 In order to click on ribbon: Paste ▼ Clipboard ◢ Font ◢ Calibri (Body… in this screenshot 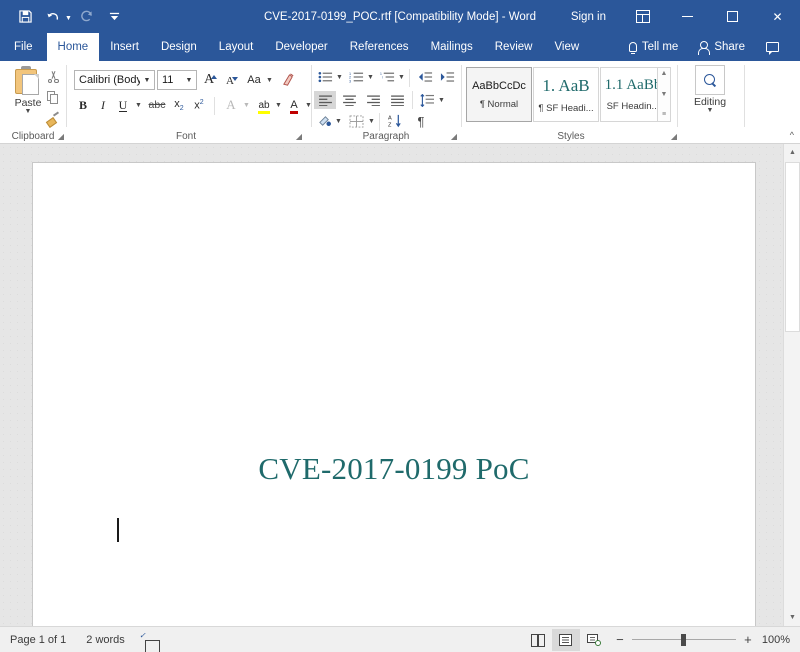, I will do `click(400, 102)`.